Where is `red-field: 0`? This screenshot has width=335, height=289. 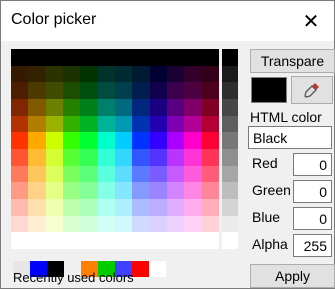
red-field: 0 is located at coordinates (312, 164).